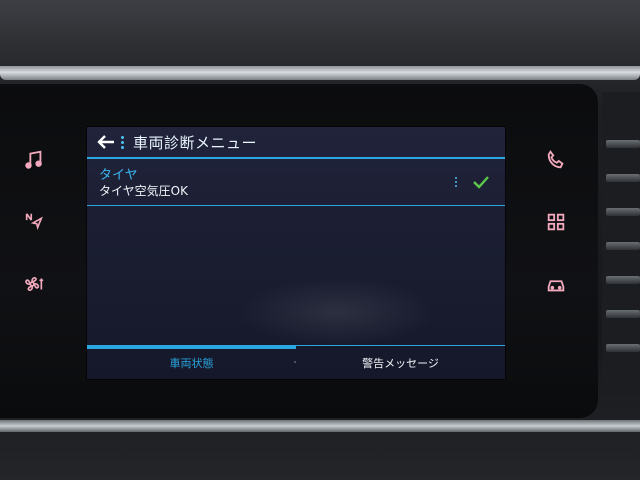 The image size is (640, 480). I want to click on tab-warning-messages: 警告メッセージ, so click(400, 364).